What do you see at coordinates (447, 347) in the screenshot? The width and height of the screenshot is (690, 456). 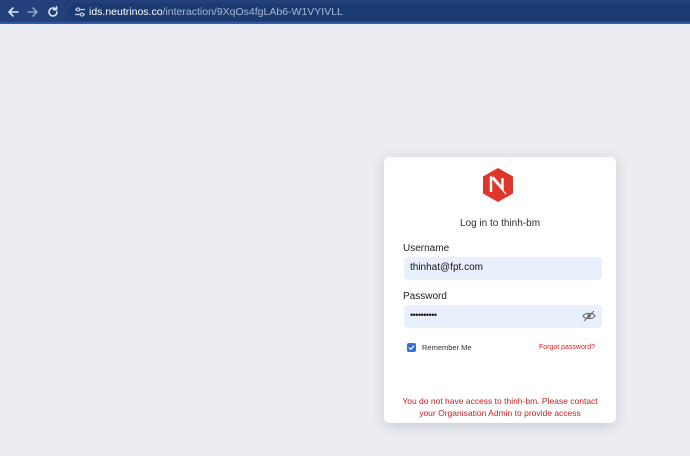 I see `remember-me-label: Remember Me` at bounding box center [447, 347].